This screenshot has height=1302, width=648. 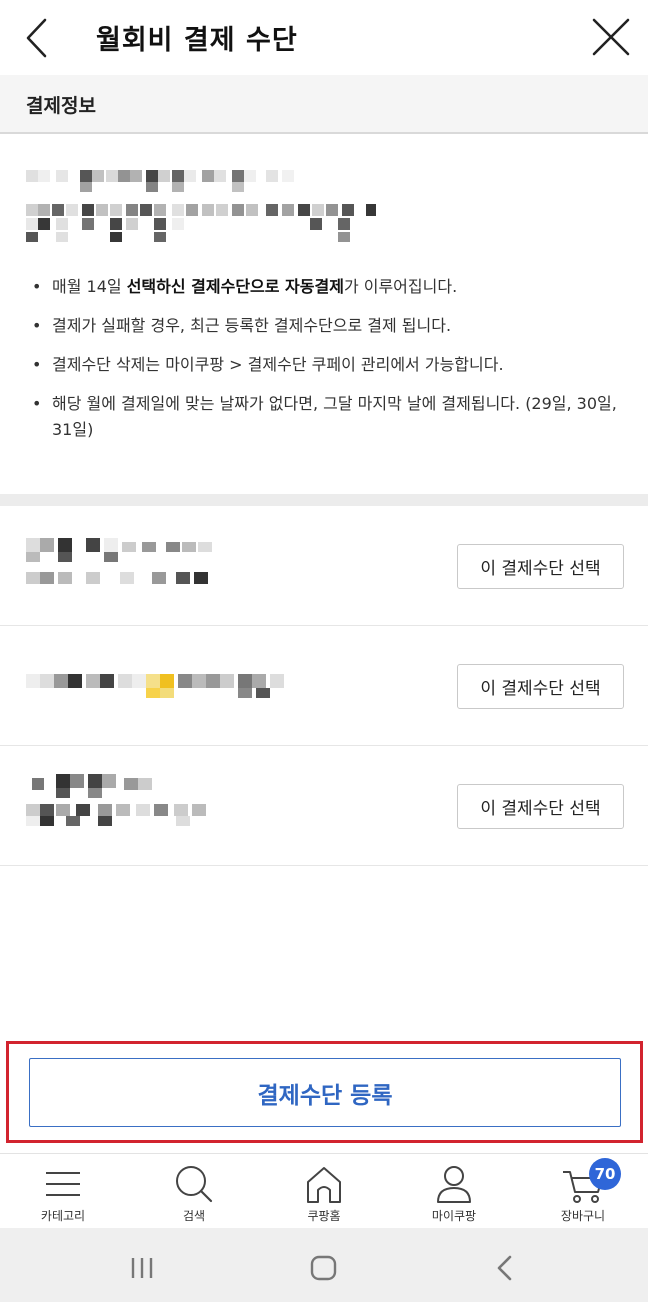 I want to click on section-title: 결제정보, so click(x=61, y=106).